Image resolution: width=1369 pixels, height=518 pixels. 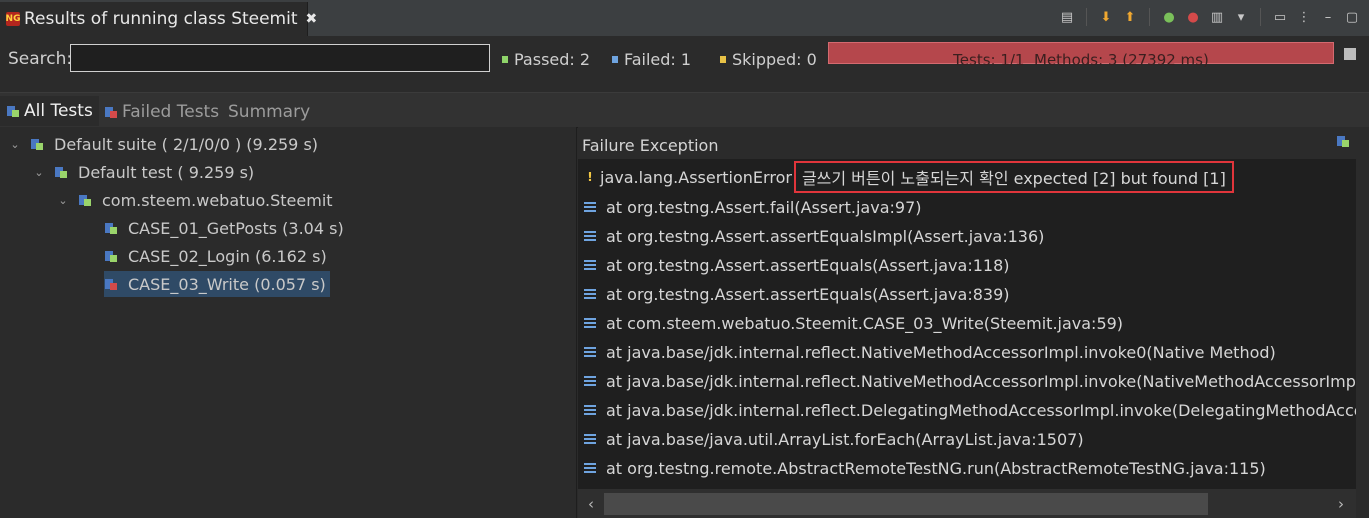 What do you see at coordinates (768, 59) in the screenshot?
I see `skipped-count: Skipped: 0` at bounding box center [768, 59].